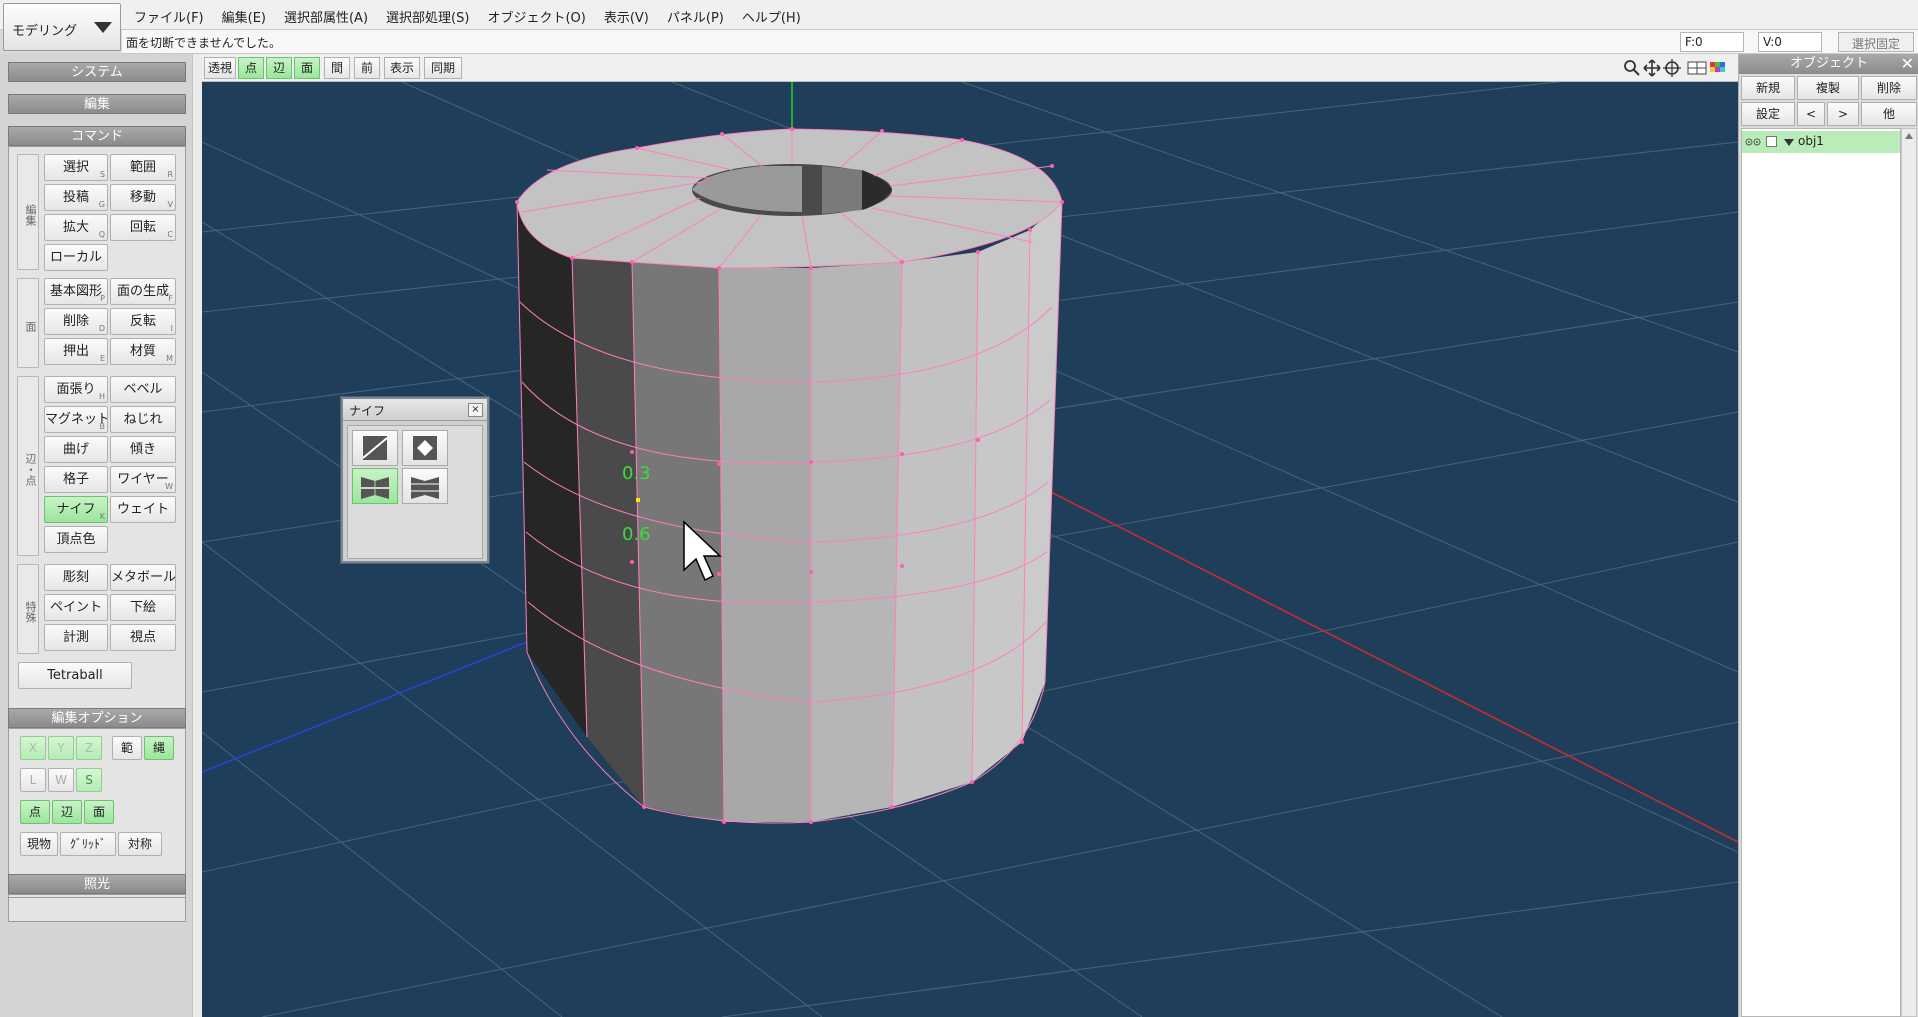 The width and height of the screenshot is (1918, 1017). What do you see at coordinates (159, 748) in the screenshot?
I see `rope-select-toggle: 縄` at bounding box center [159, 748].